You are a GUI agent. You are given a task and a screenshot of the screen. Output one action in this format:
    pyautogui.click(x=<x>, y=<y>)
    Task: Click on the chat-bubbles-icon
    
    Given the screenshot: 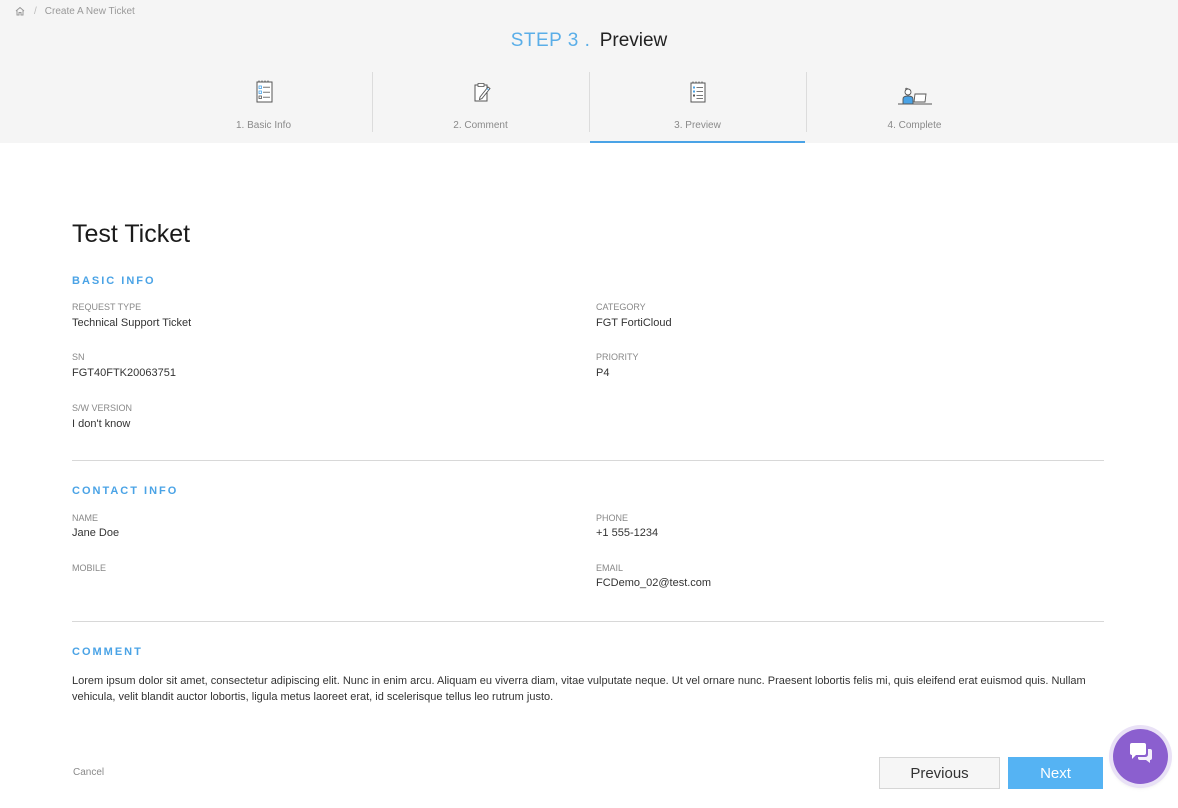 What is the action you would take?
    pyautogui.click(x=1141, y=756)
    